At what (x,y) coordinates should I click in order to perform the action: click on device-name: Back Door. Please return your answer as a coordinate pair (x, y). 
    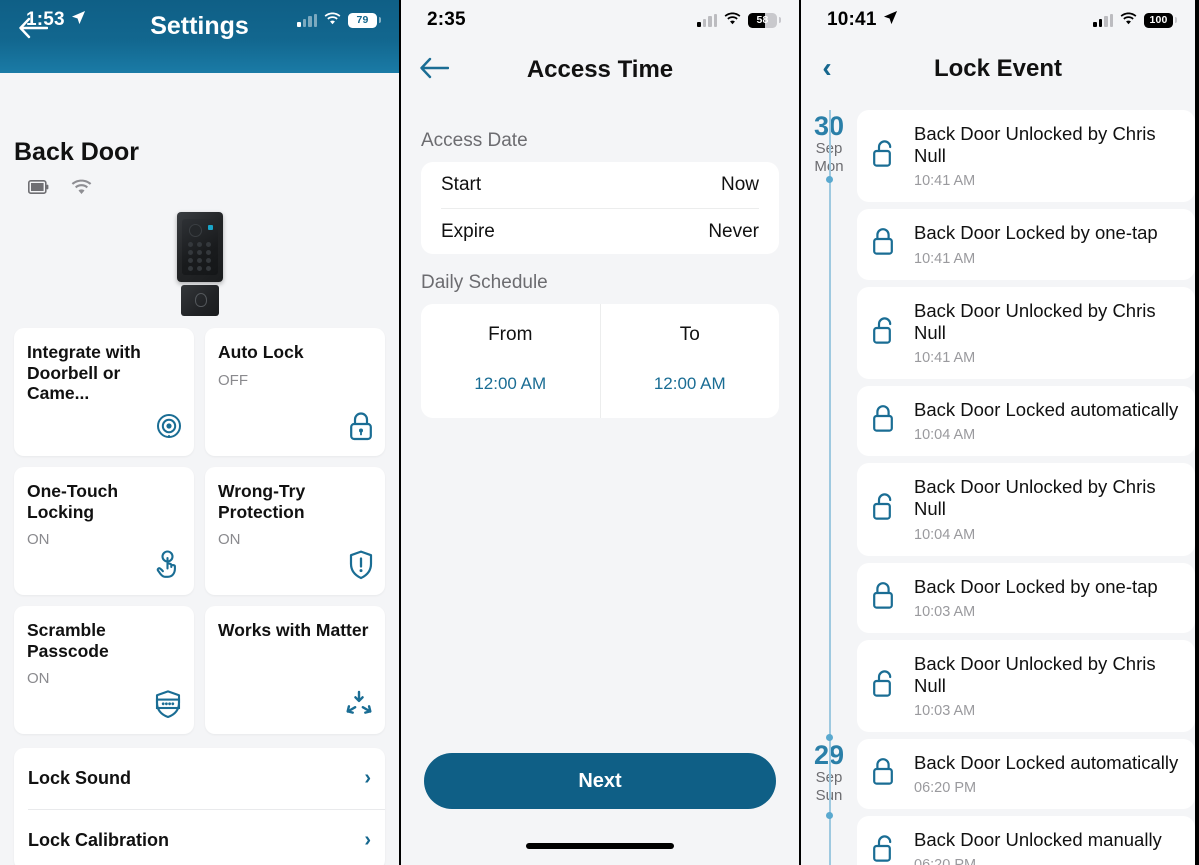
    Looking at the image, I should click on (77, 152).